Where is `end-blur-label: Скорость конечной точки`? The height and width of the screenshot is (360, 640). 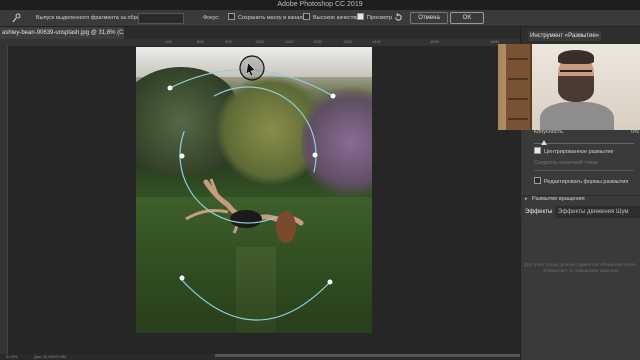 end-blur-label: Скорость конечной точки is located at coordinates (566, 163).